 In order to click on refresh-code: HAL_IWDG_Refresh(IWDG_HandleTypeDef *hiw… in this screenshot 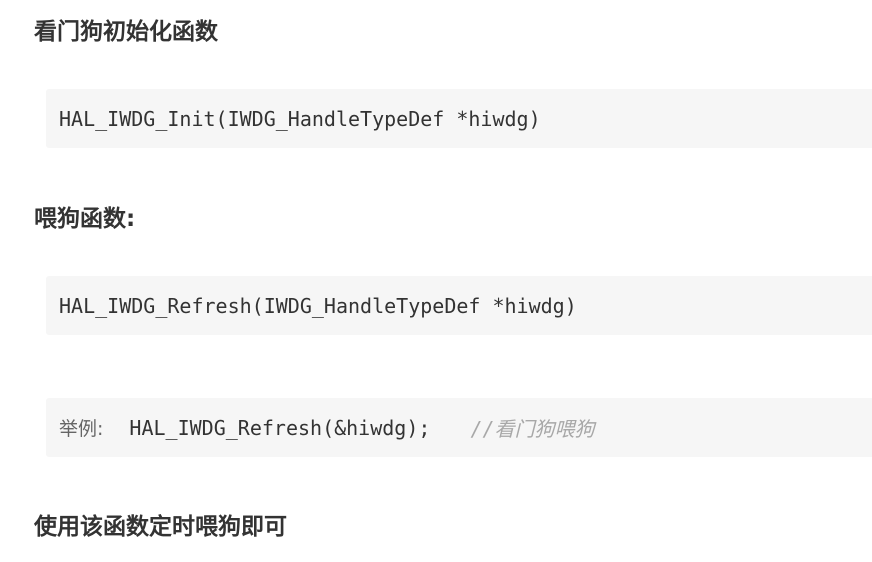, I will do `click(318, 305)`.